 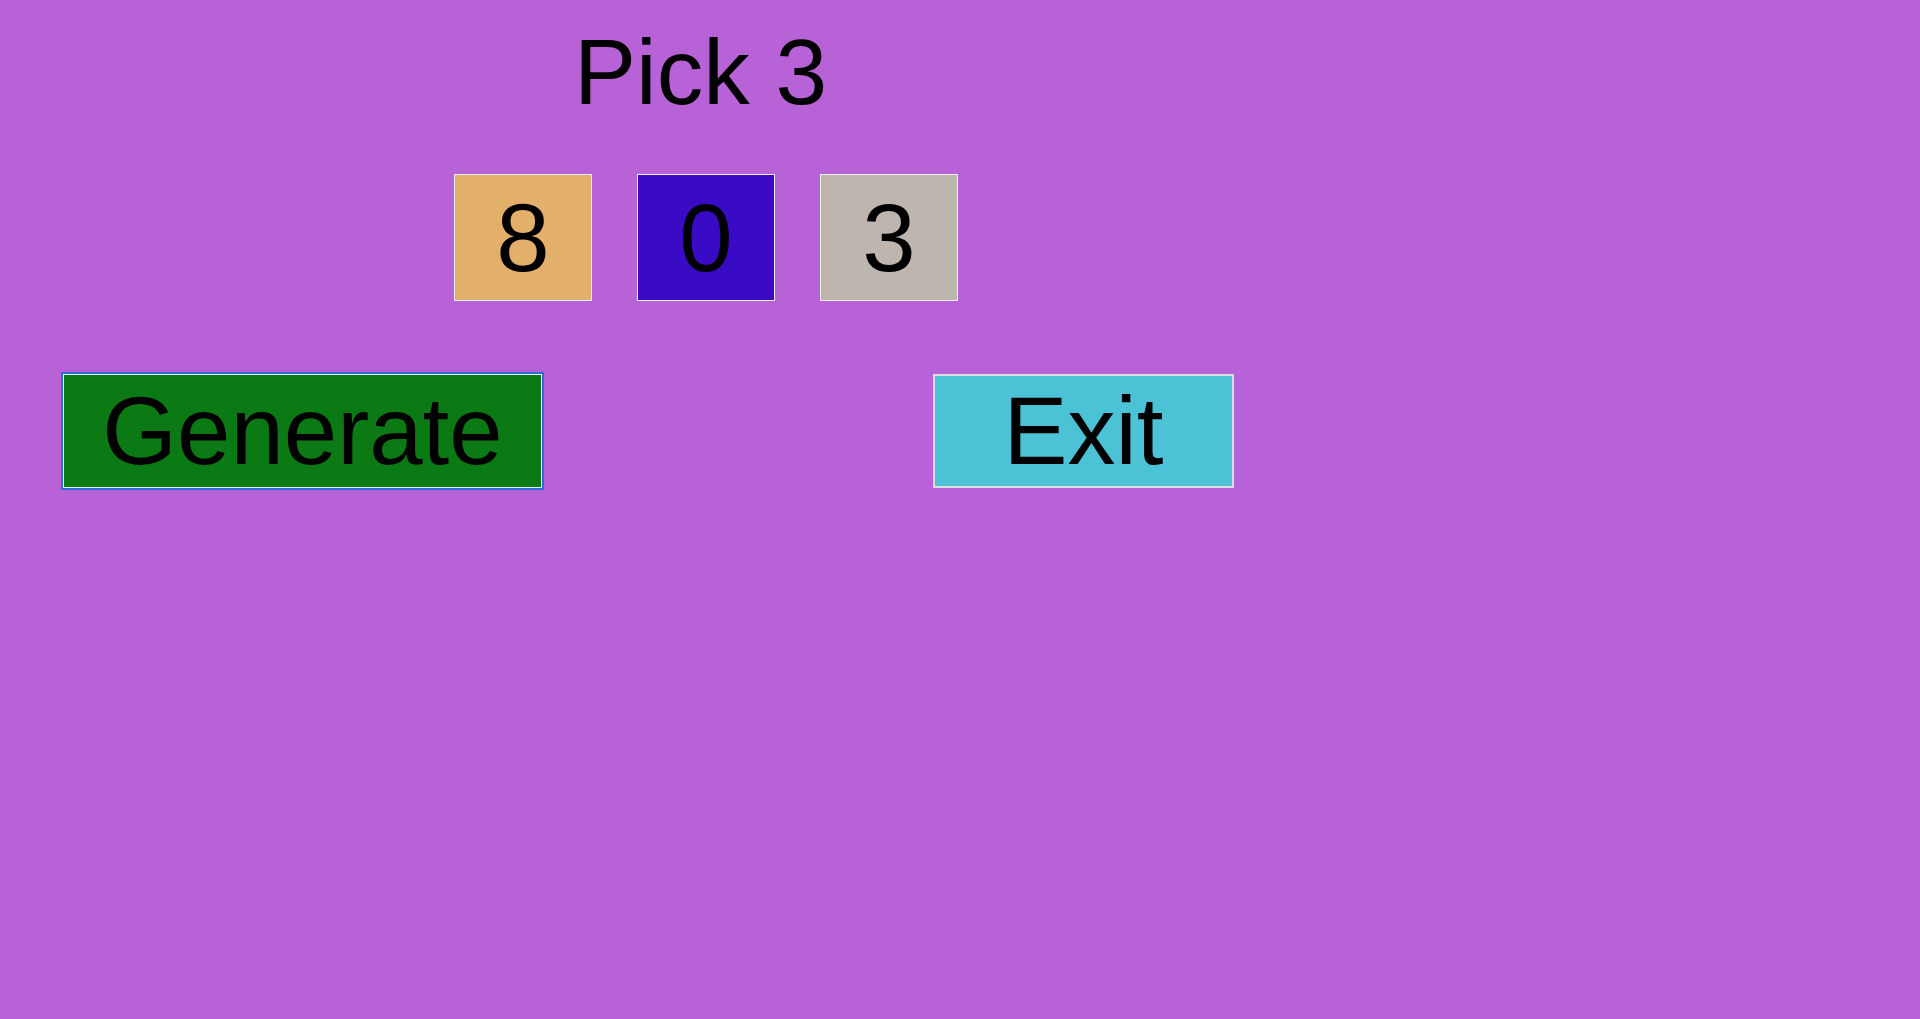 I want to click on generate-button: Generate, so click(x=302, y=431).